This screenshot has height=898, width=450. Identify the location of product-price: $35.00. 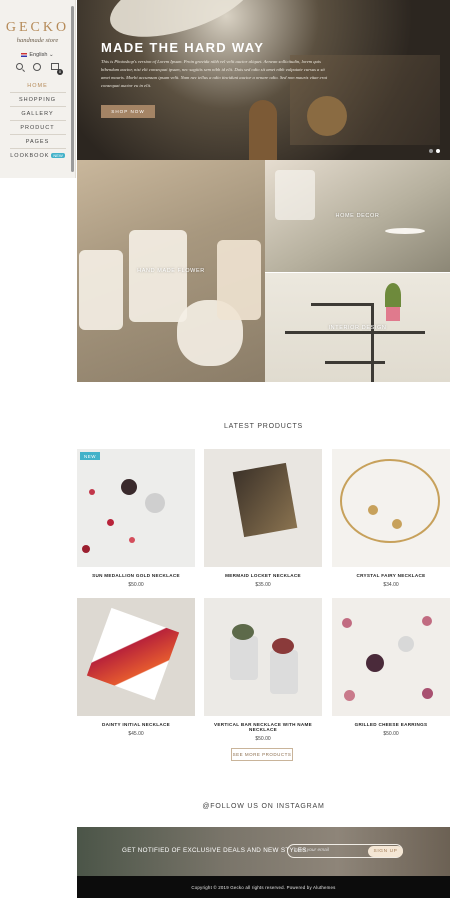
(263, 585).